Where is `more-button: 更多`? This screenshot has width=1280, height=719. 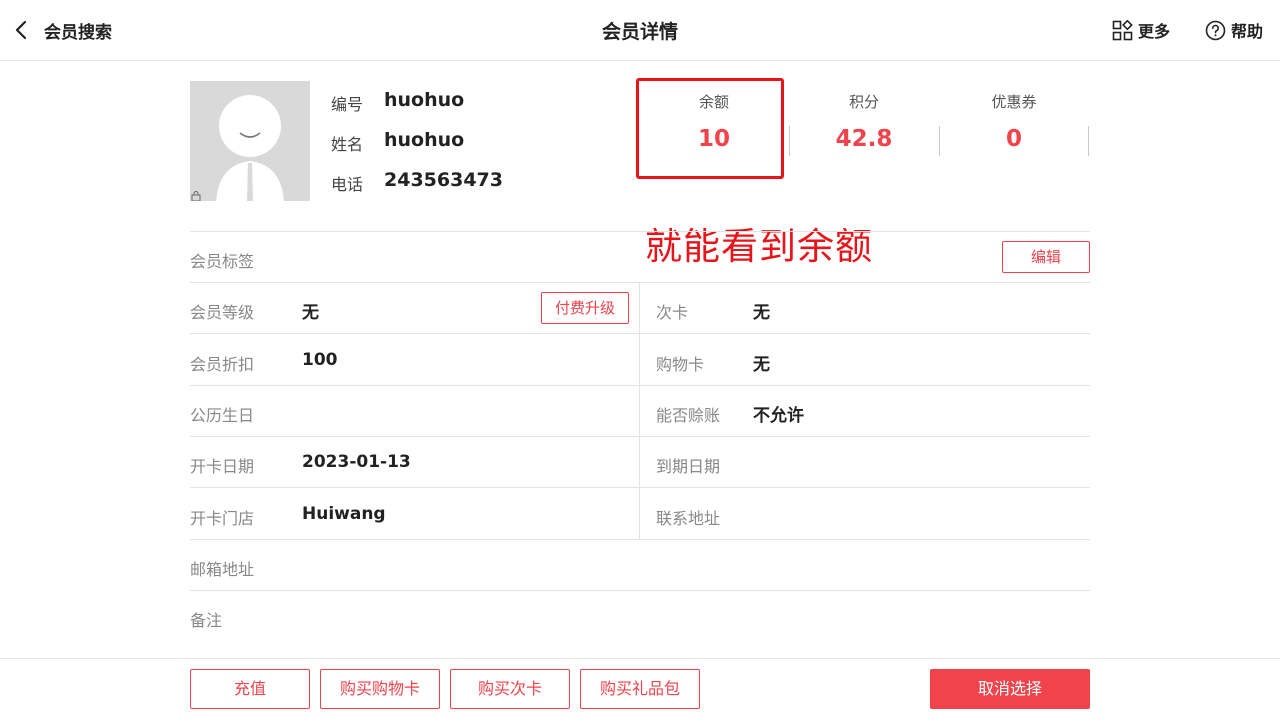
more-button: 更多 is located at coordinates (1141, 30).